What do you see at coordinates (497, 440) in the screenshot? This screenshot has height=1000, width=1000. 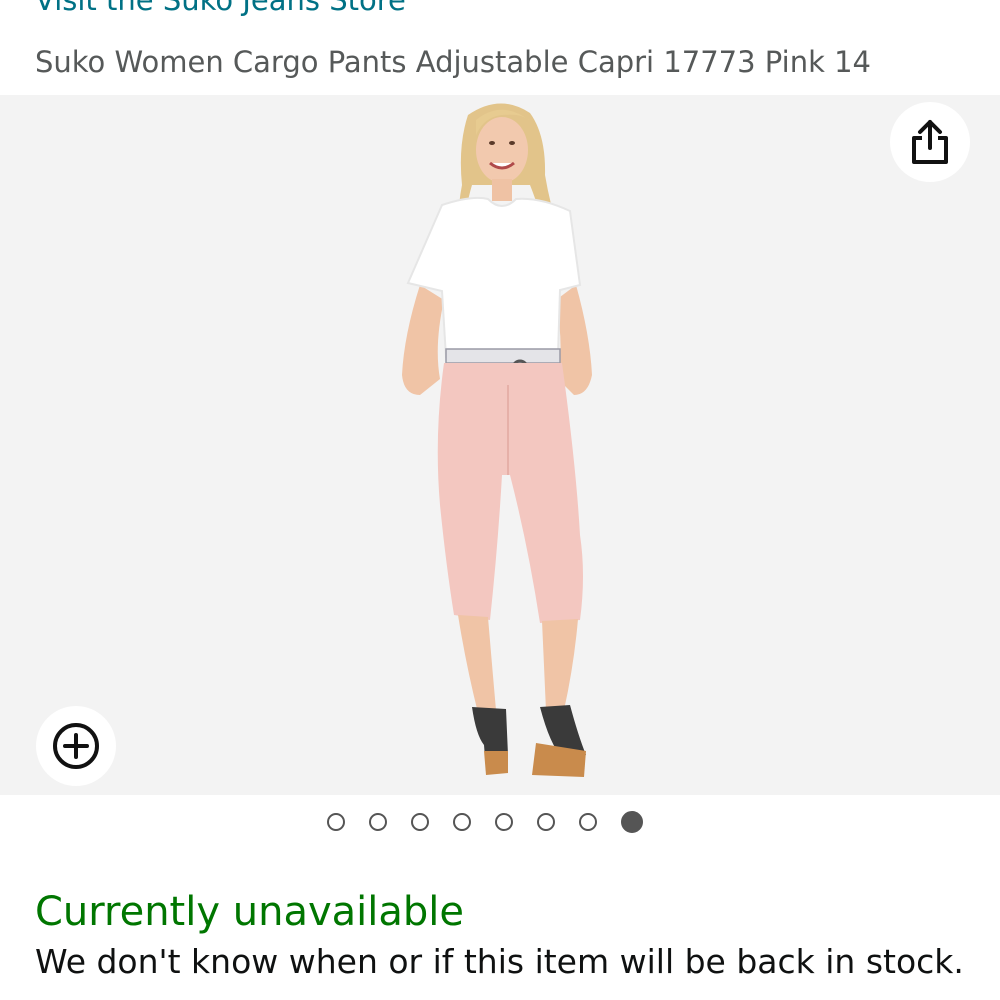 I see `product-image` at bounding box center [497, 440].